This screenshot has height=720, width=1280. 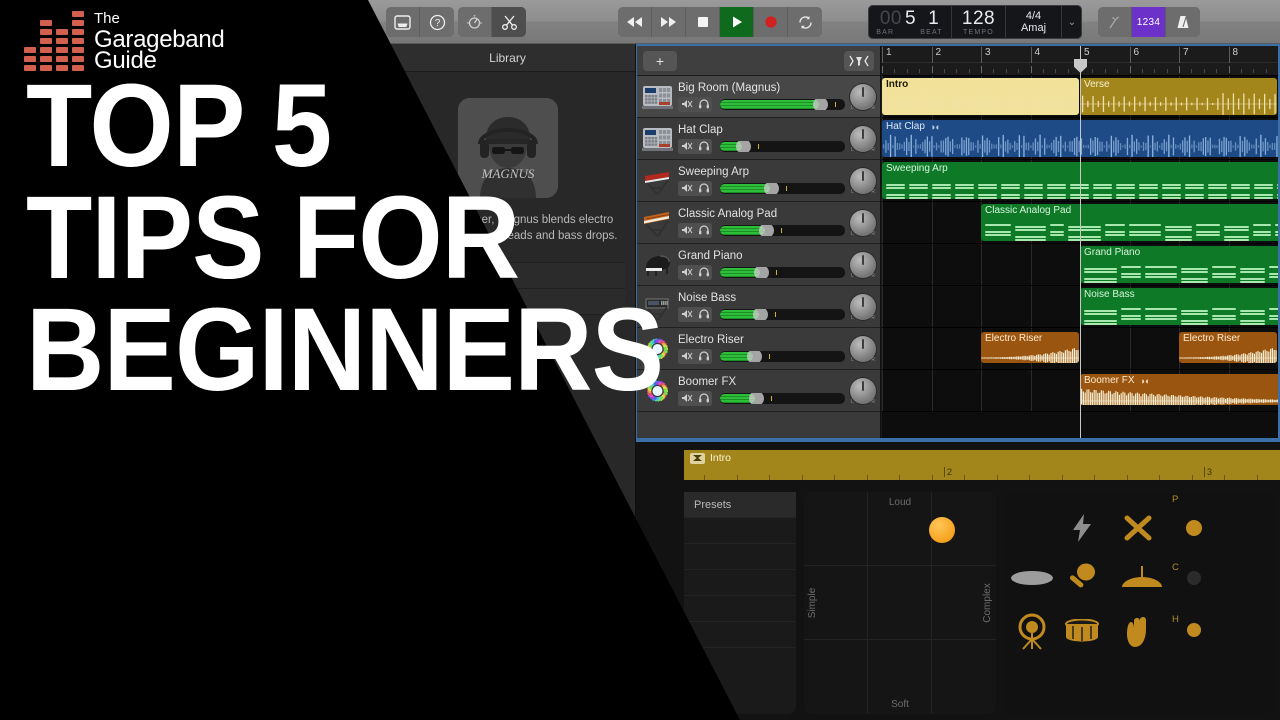 What do you see at coordinates (1082, 632) in the screenshot?
I see `snare-drum-icon` at bounding box center [1082, 632].